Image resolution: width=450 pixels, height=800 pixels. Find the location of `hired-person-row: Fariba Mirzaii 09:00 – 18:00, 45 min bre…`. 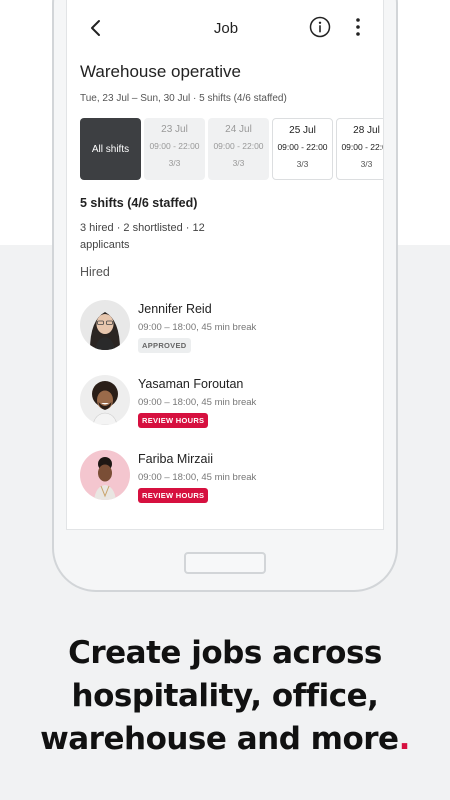

hired-person-row: Fariba Mirzaii 09:00 – 18:00, 45 min bre… is located at coordinates (230, 478).